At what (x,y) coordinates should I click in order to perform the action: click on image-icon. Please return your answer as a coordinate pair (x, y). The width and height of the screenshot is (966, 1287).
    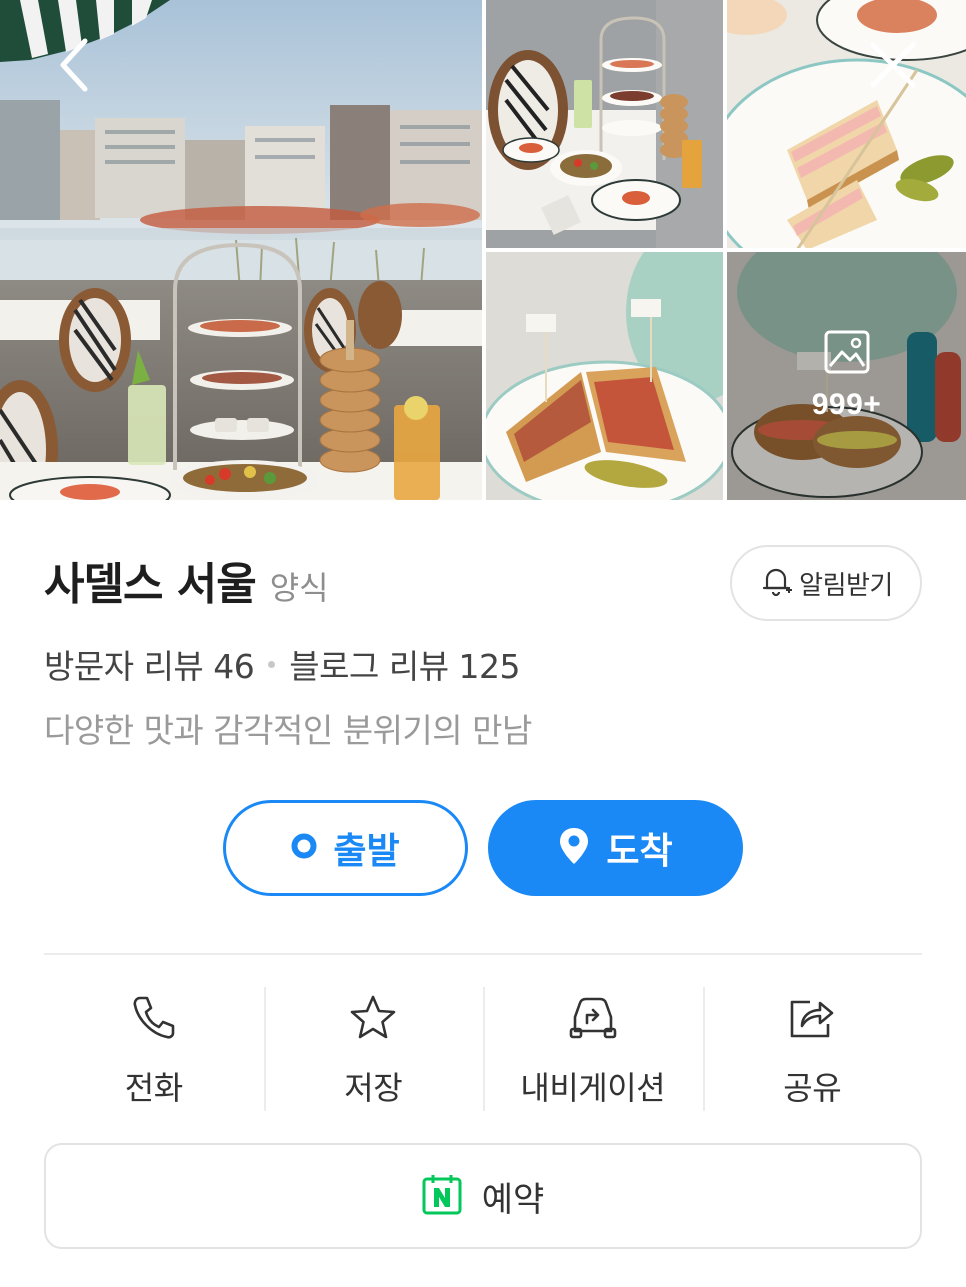
    Looking at the image, I should click on (847, 354).